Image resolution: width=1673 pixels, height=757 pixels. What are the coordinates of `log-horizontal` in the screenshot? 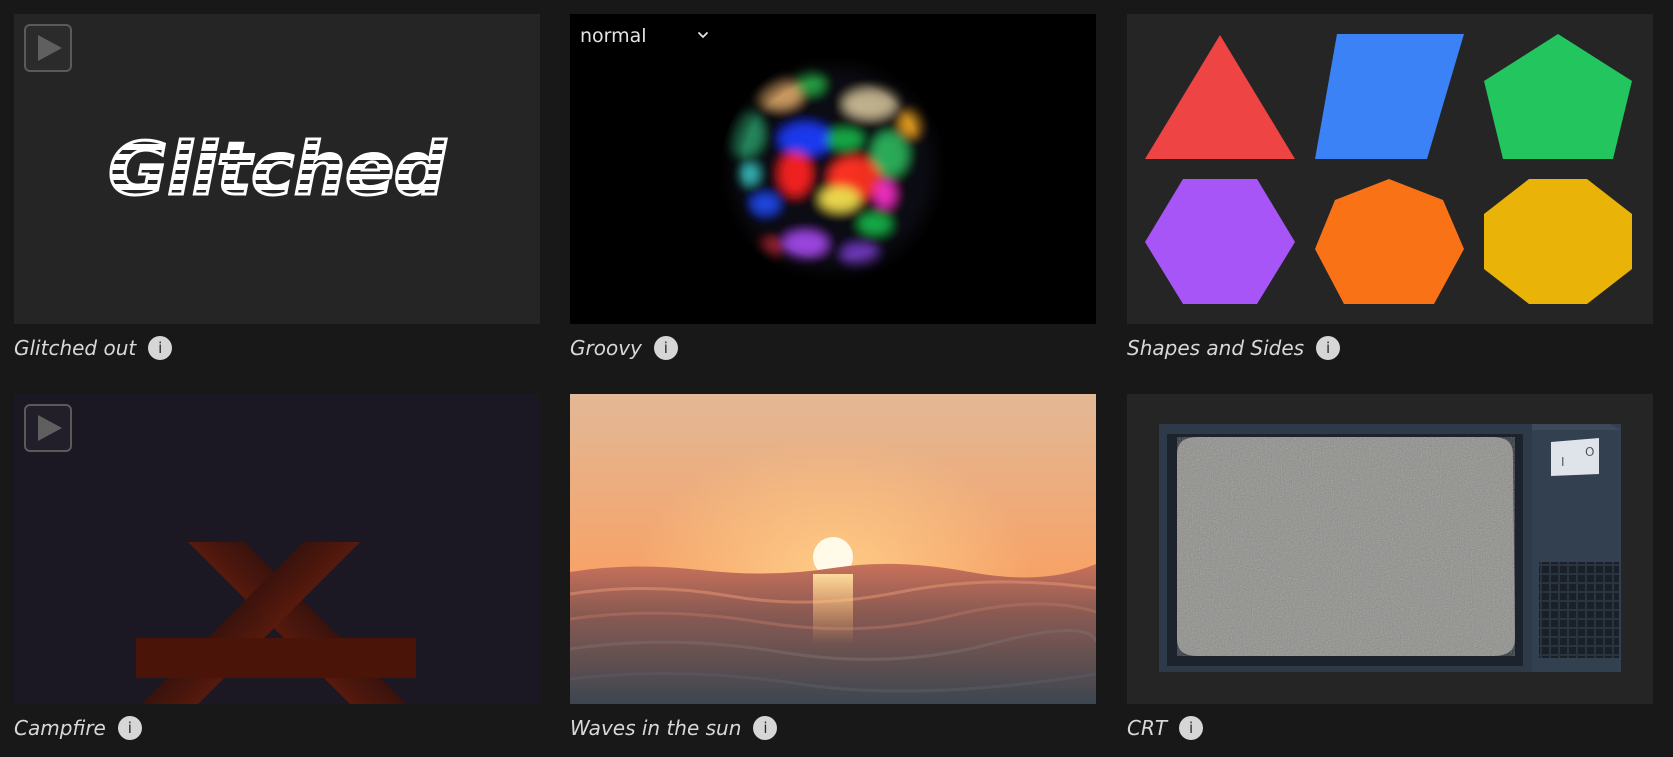 It's located at (276, 658).